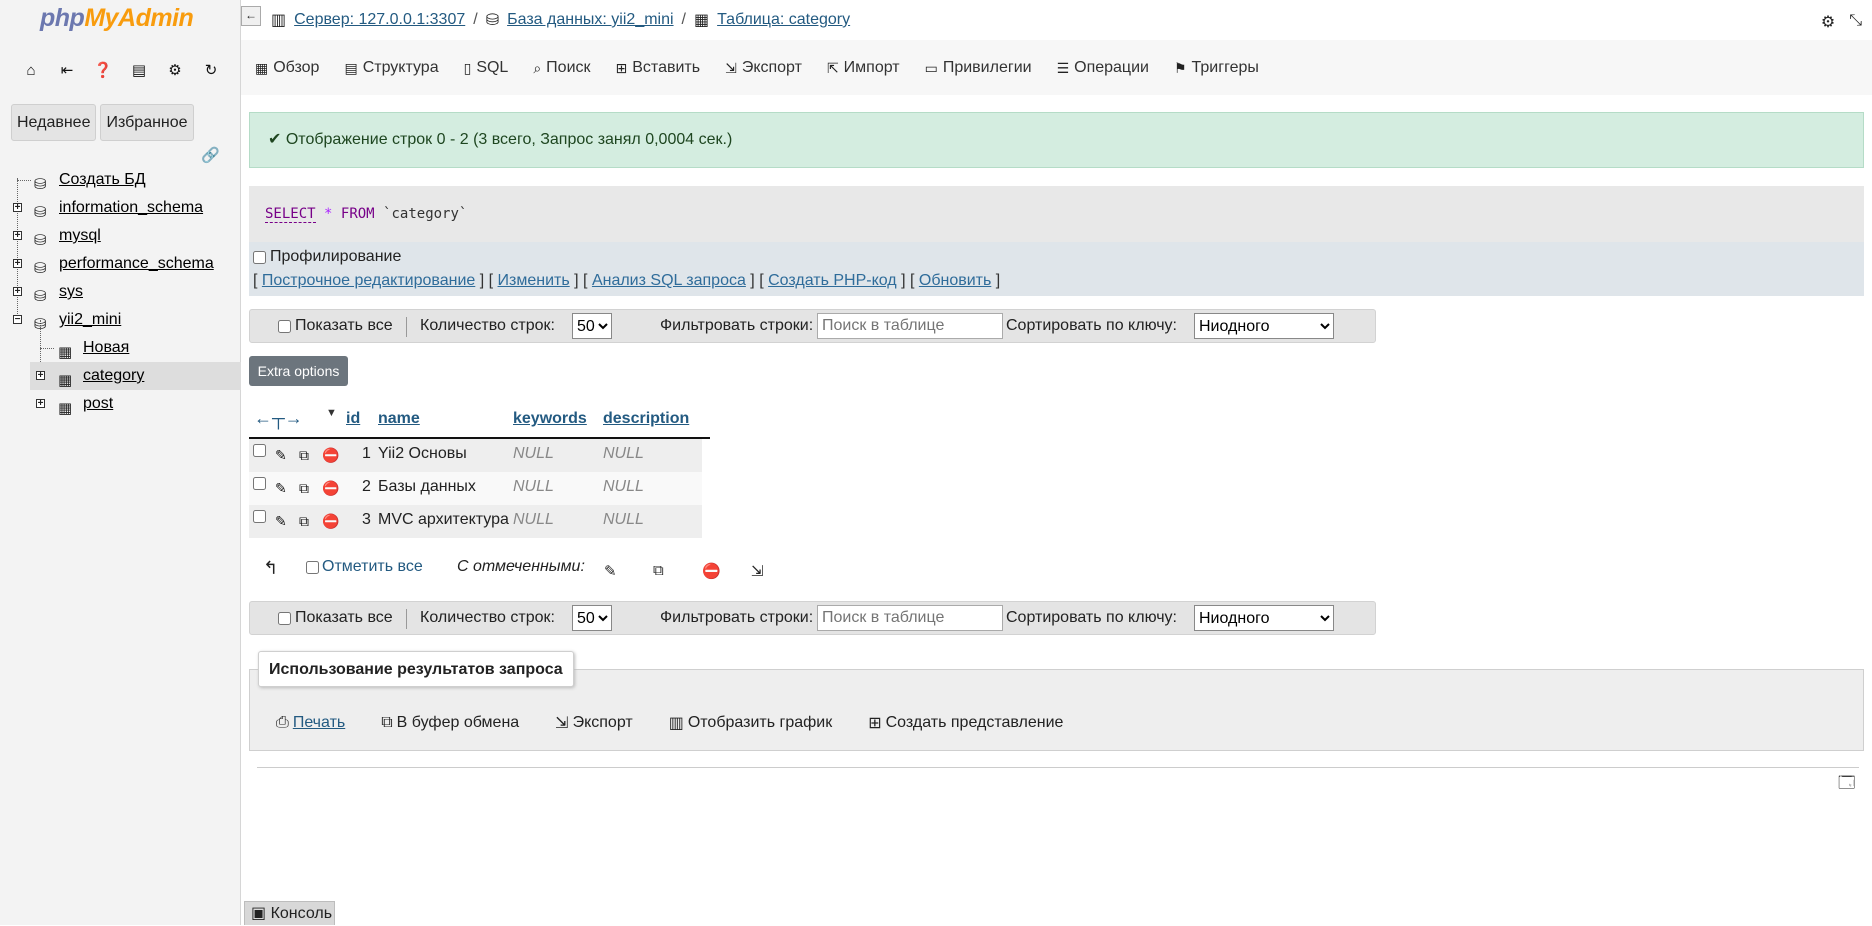  Describe the element at coordinates (875, 723) in the screenshot. I see `view-icon: ⊞` at that location.